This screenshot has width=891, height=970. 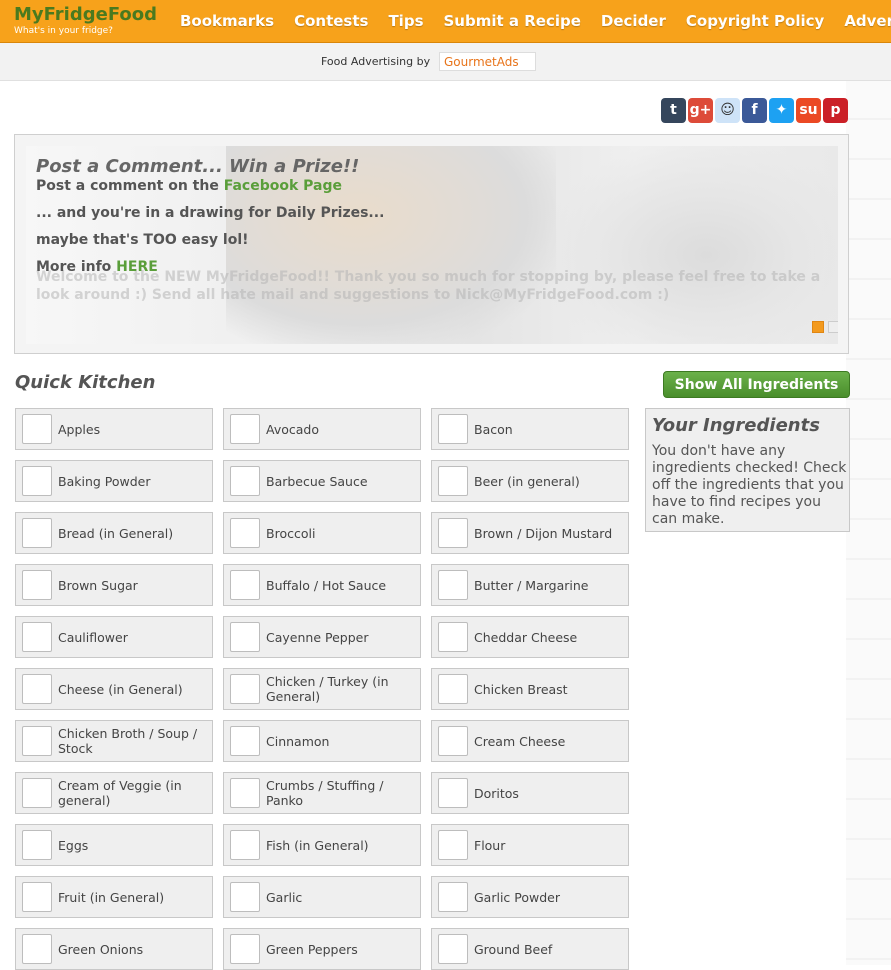 What do you see at coordinates (114, 585) in the screenshot?
I see `ingredient-item: Brown Sugar` at bounding box center [114, 585].